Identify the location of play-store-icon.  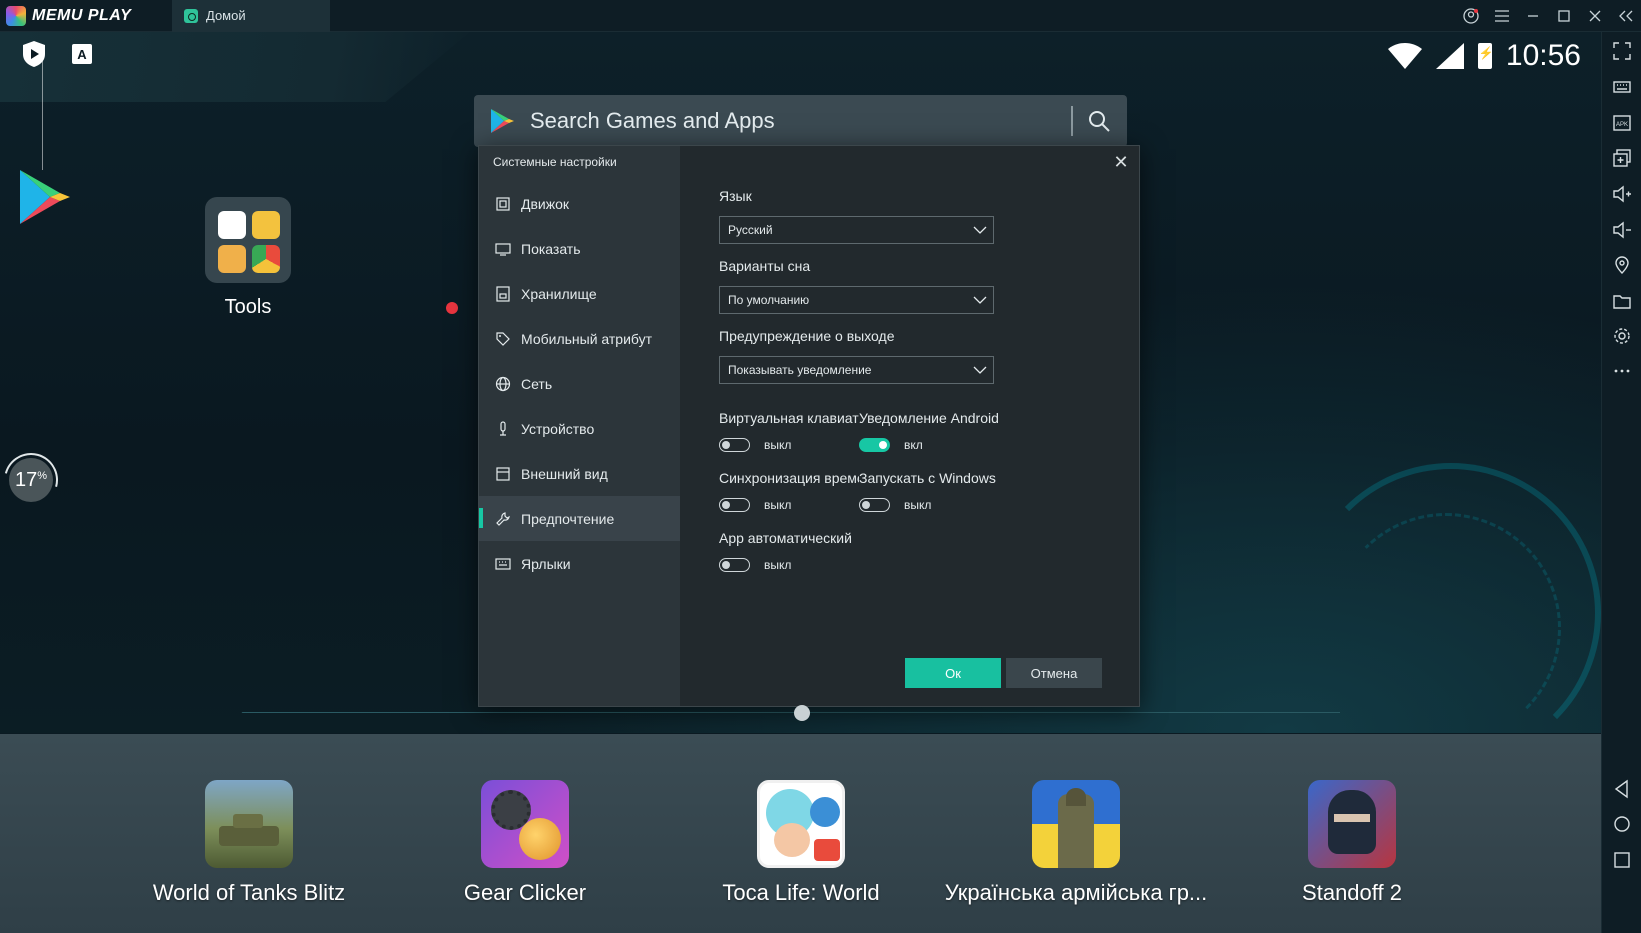
(45, 197).